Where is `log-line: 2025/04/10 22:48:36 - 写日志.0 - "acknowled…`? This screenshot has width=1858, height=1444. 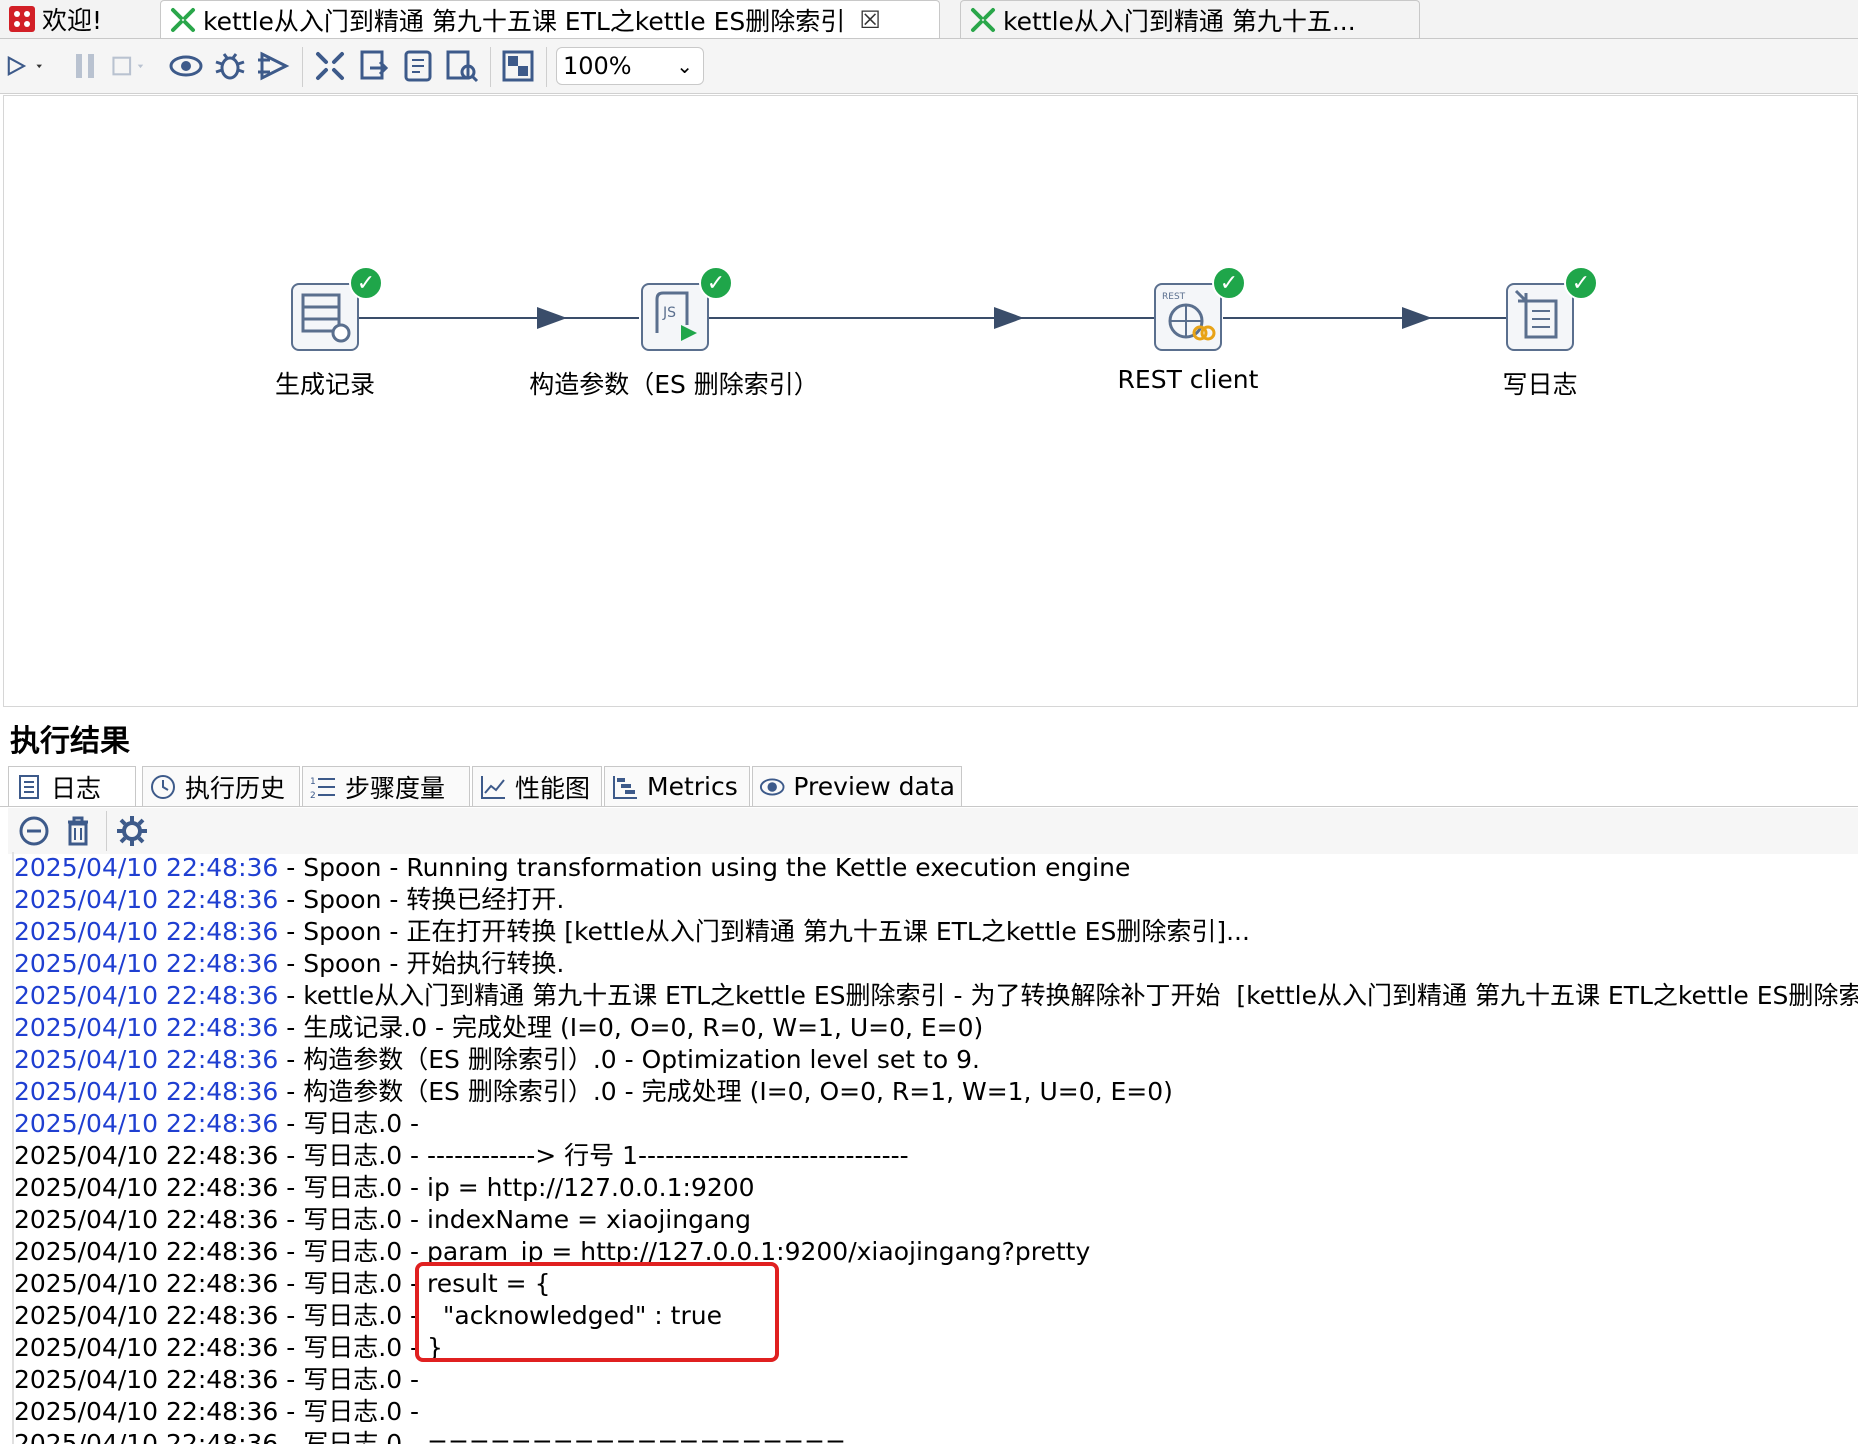 log-line: 2025/04/10 22:48:36 - 写日志.0 - "acknowled… is located at coordinates (936, 1316).